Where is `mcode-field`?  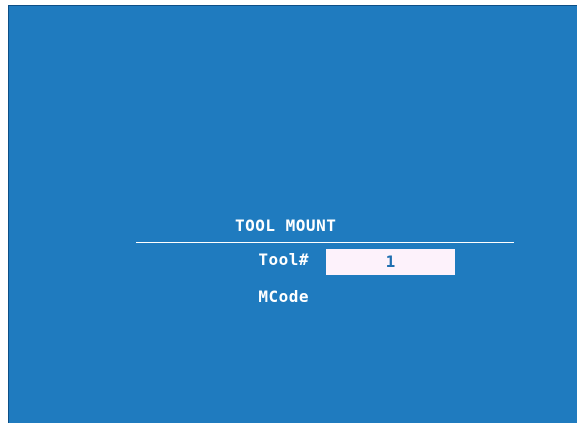
mcode-field is located at coordinates (390, 298).